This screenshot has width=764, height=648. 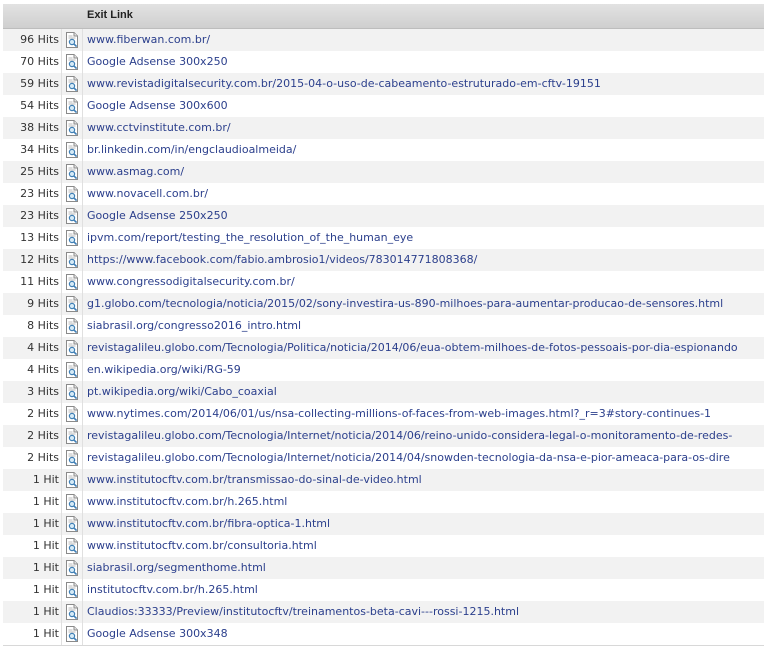 What do you see at coordinates (164, 370) in the screenshot?
I see `exit-link: en.wikipedia.org/wiki/RG-59` at bounding box center [164, 370].